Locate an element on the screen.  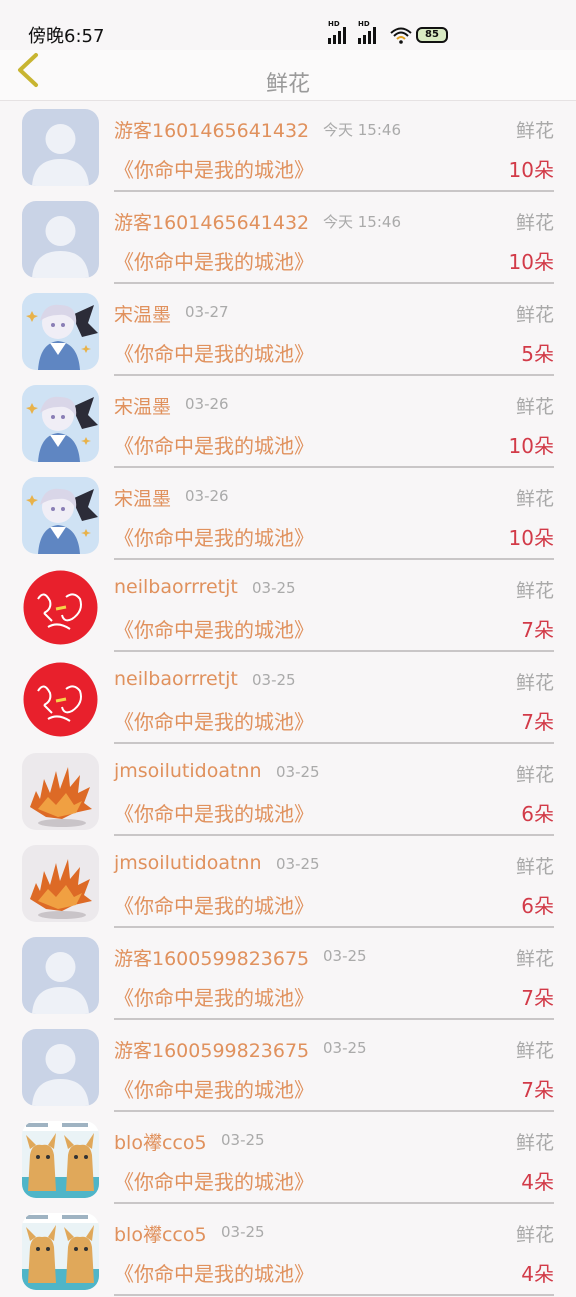
list-item: blo襻cco5 03-25 鲜花 《你命中是我的城池》 4朵 is located at coordinates (288, 1159).